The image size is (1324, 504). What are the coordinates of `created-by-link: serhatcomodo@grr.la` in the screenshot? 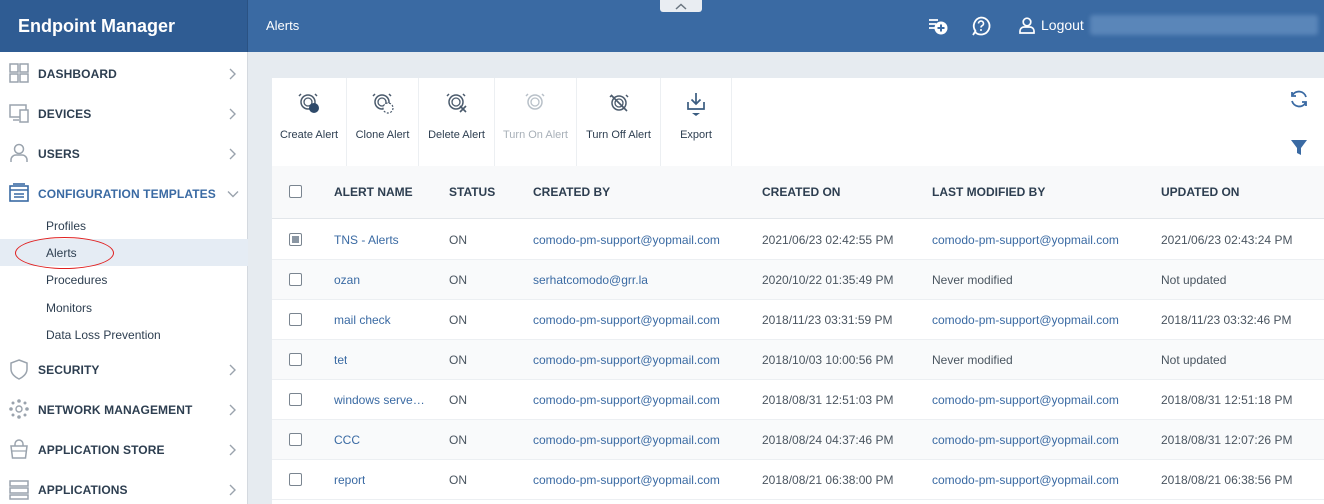 It's located at (590, 280).